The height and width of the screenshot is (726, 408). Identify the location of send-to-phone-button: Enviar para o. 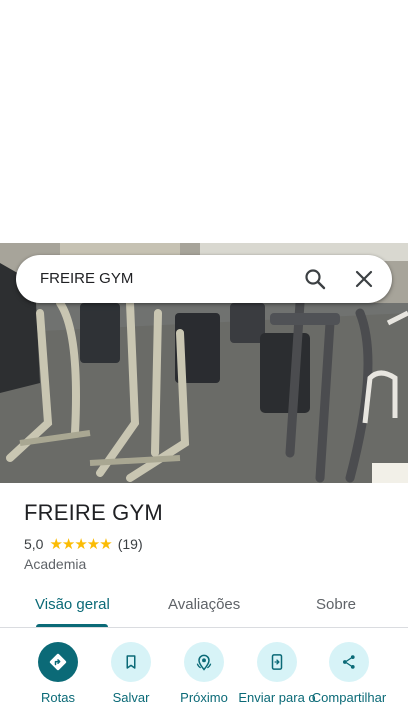
(277, 673).